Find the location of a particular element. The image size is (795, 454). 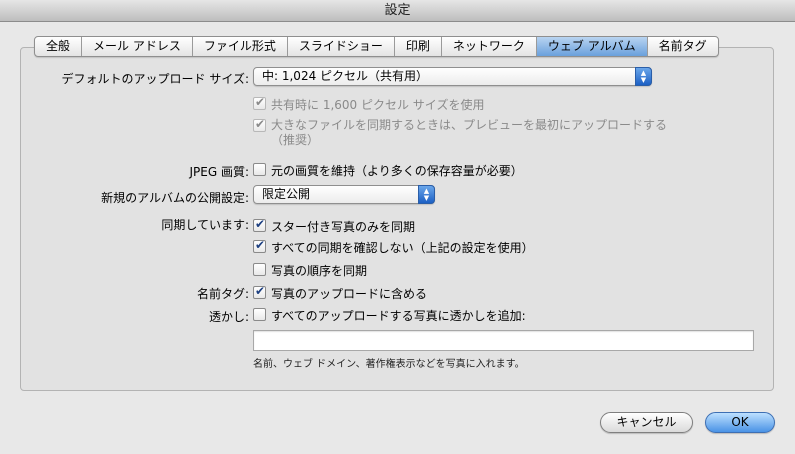

watermark-hint: 名前、ウェブ ドメイン、著作権表示などを写真に入れます。 is located at coordinates (389, 364).